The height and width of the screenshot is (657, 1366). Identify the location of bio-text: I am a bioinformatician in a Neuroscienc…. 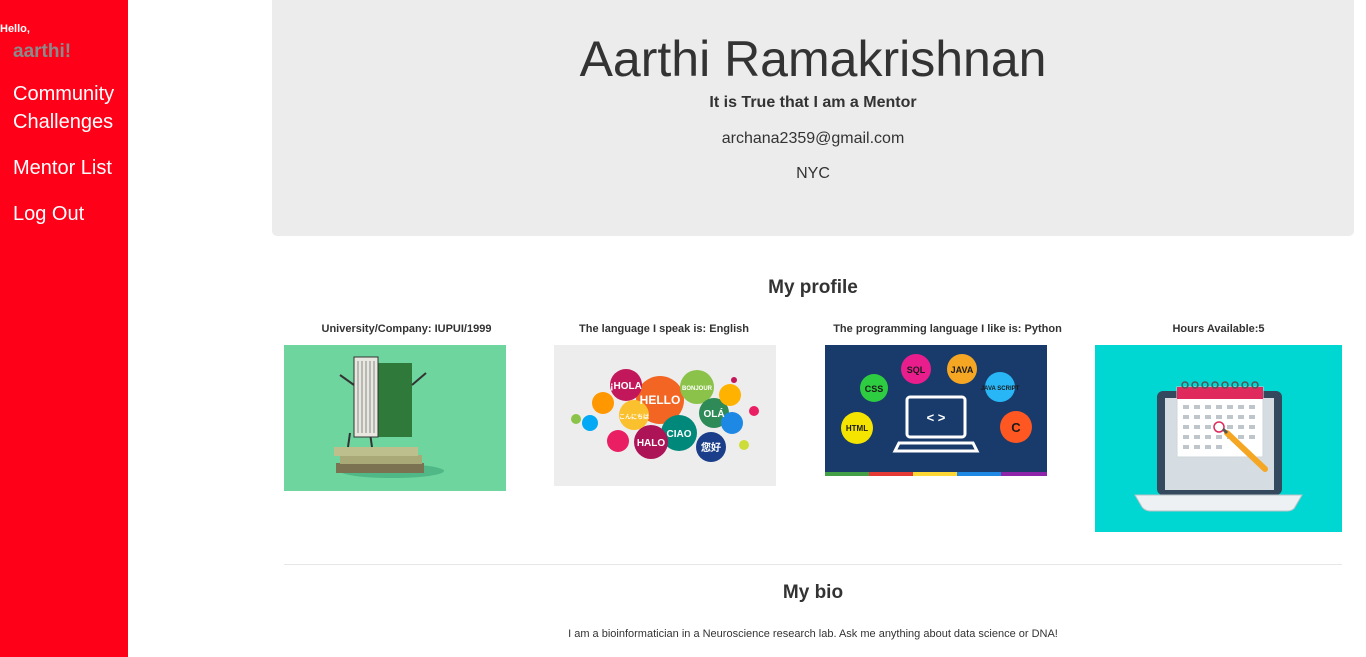
(813, 634).